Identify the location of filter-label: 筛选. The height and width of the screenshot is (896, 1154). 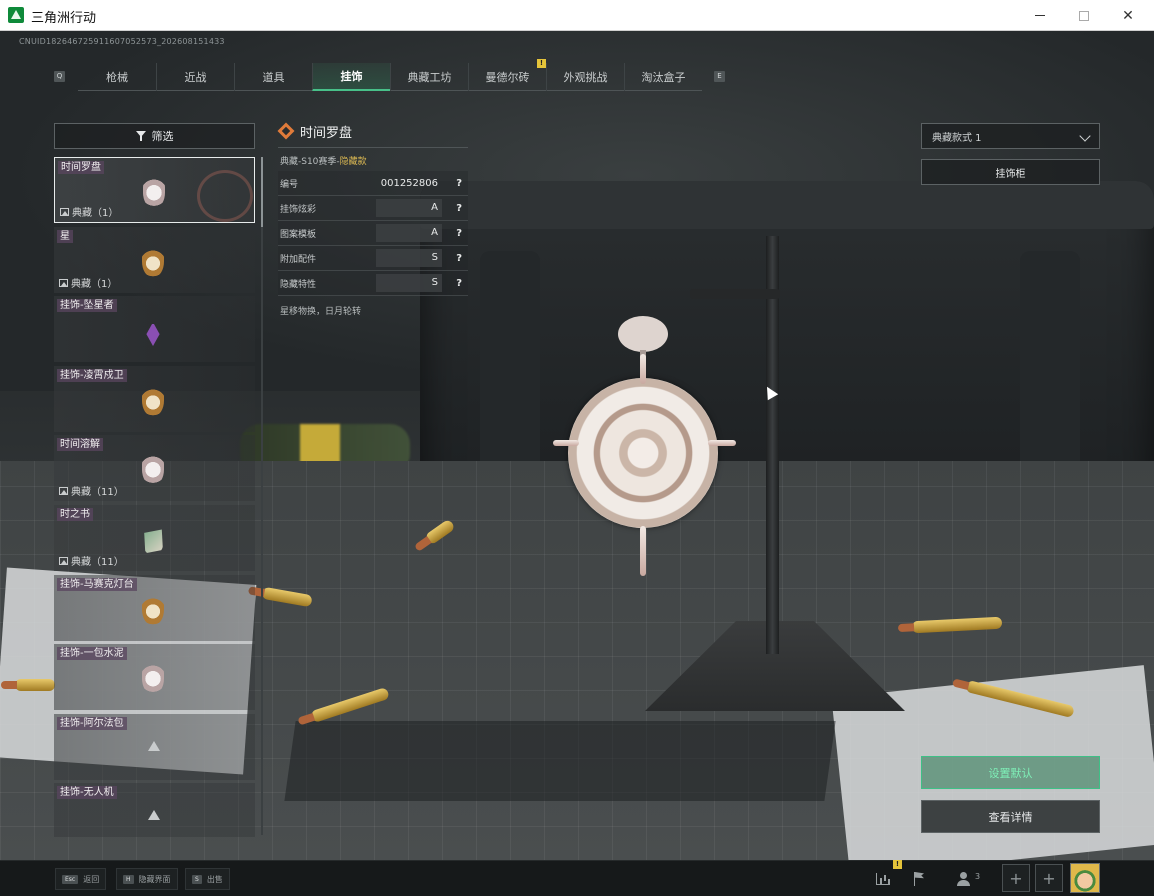
(162, 136).